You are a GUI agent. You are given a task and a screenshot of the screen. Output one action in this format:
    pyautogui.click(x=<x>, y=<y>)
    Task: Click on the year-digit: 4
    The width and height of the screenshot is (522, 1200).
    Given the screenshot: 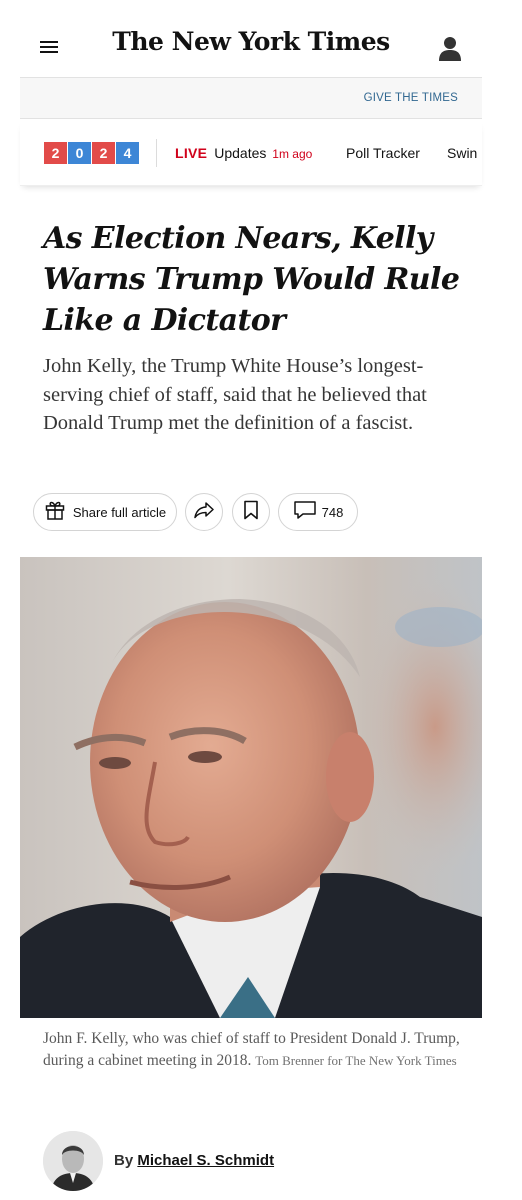 What is the action you would take?
    pyautogui.click(x=127, y=153)
    